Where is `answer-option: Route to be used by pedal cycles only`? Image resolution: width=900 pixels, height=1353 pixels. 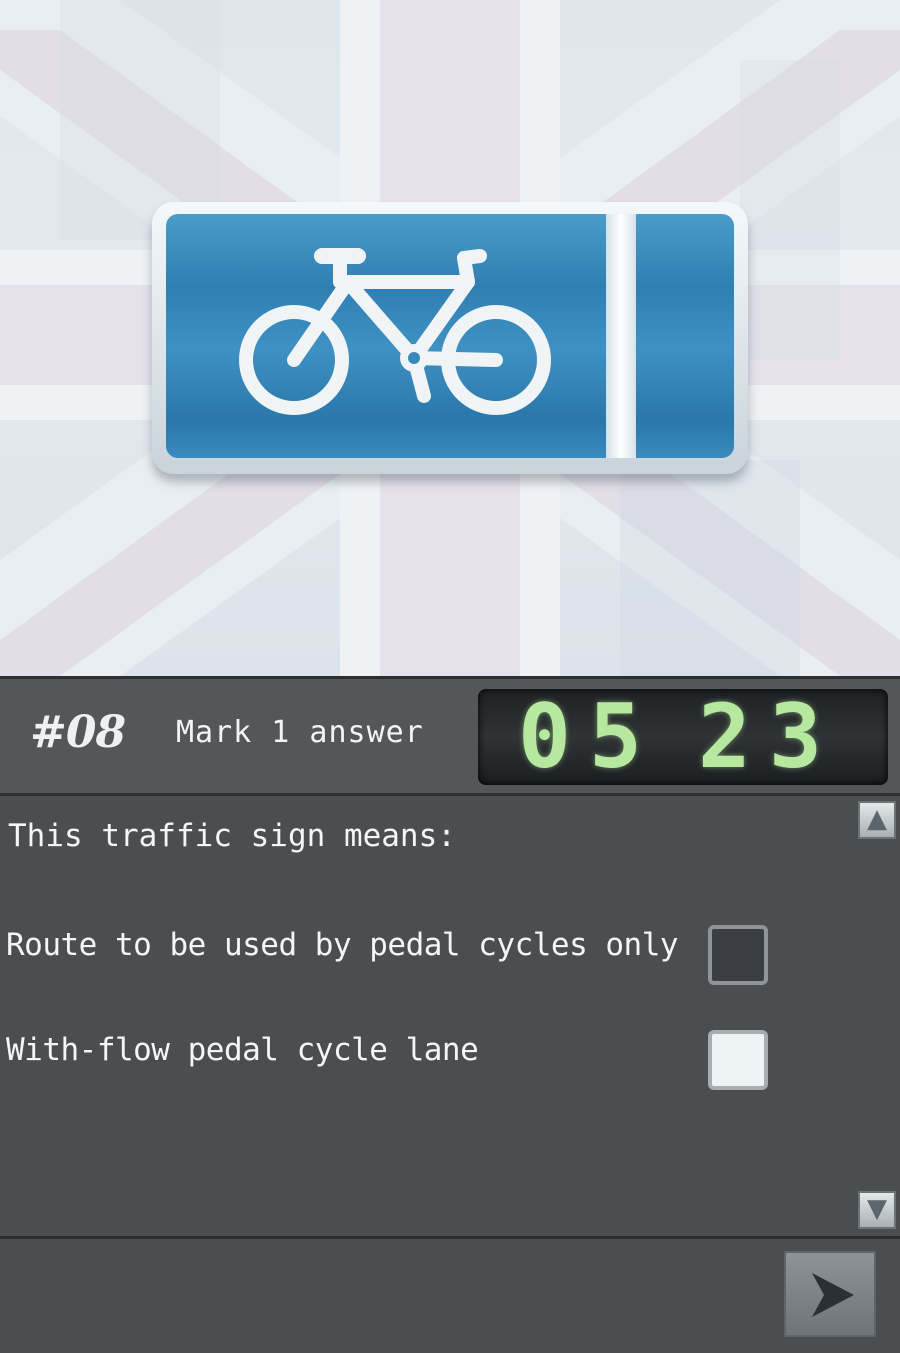
answer-option: Route to be used by pedal cycles only is located at coordinates (430, 956).